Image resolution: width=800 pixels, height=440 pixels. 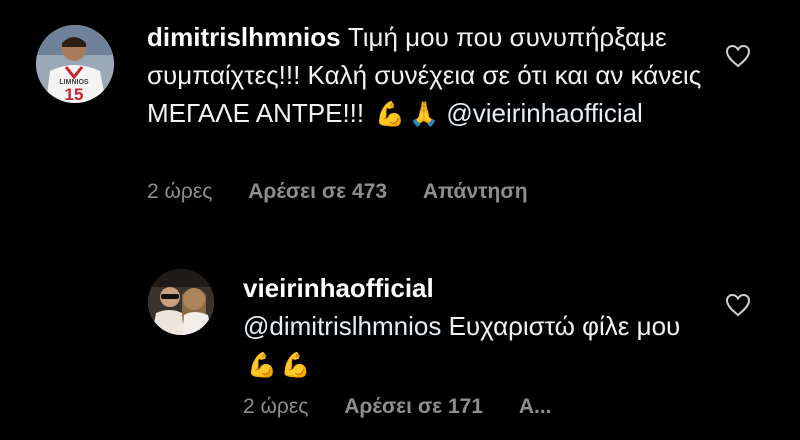 What do you see at coordinates (338, 288) in the screenshot?
I see `comment-username: vieirinhaofficial` at bounding box center [338, 288].